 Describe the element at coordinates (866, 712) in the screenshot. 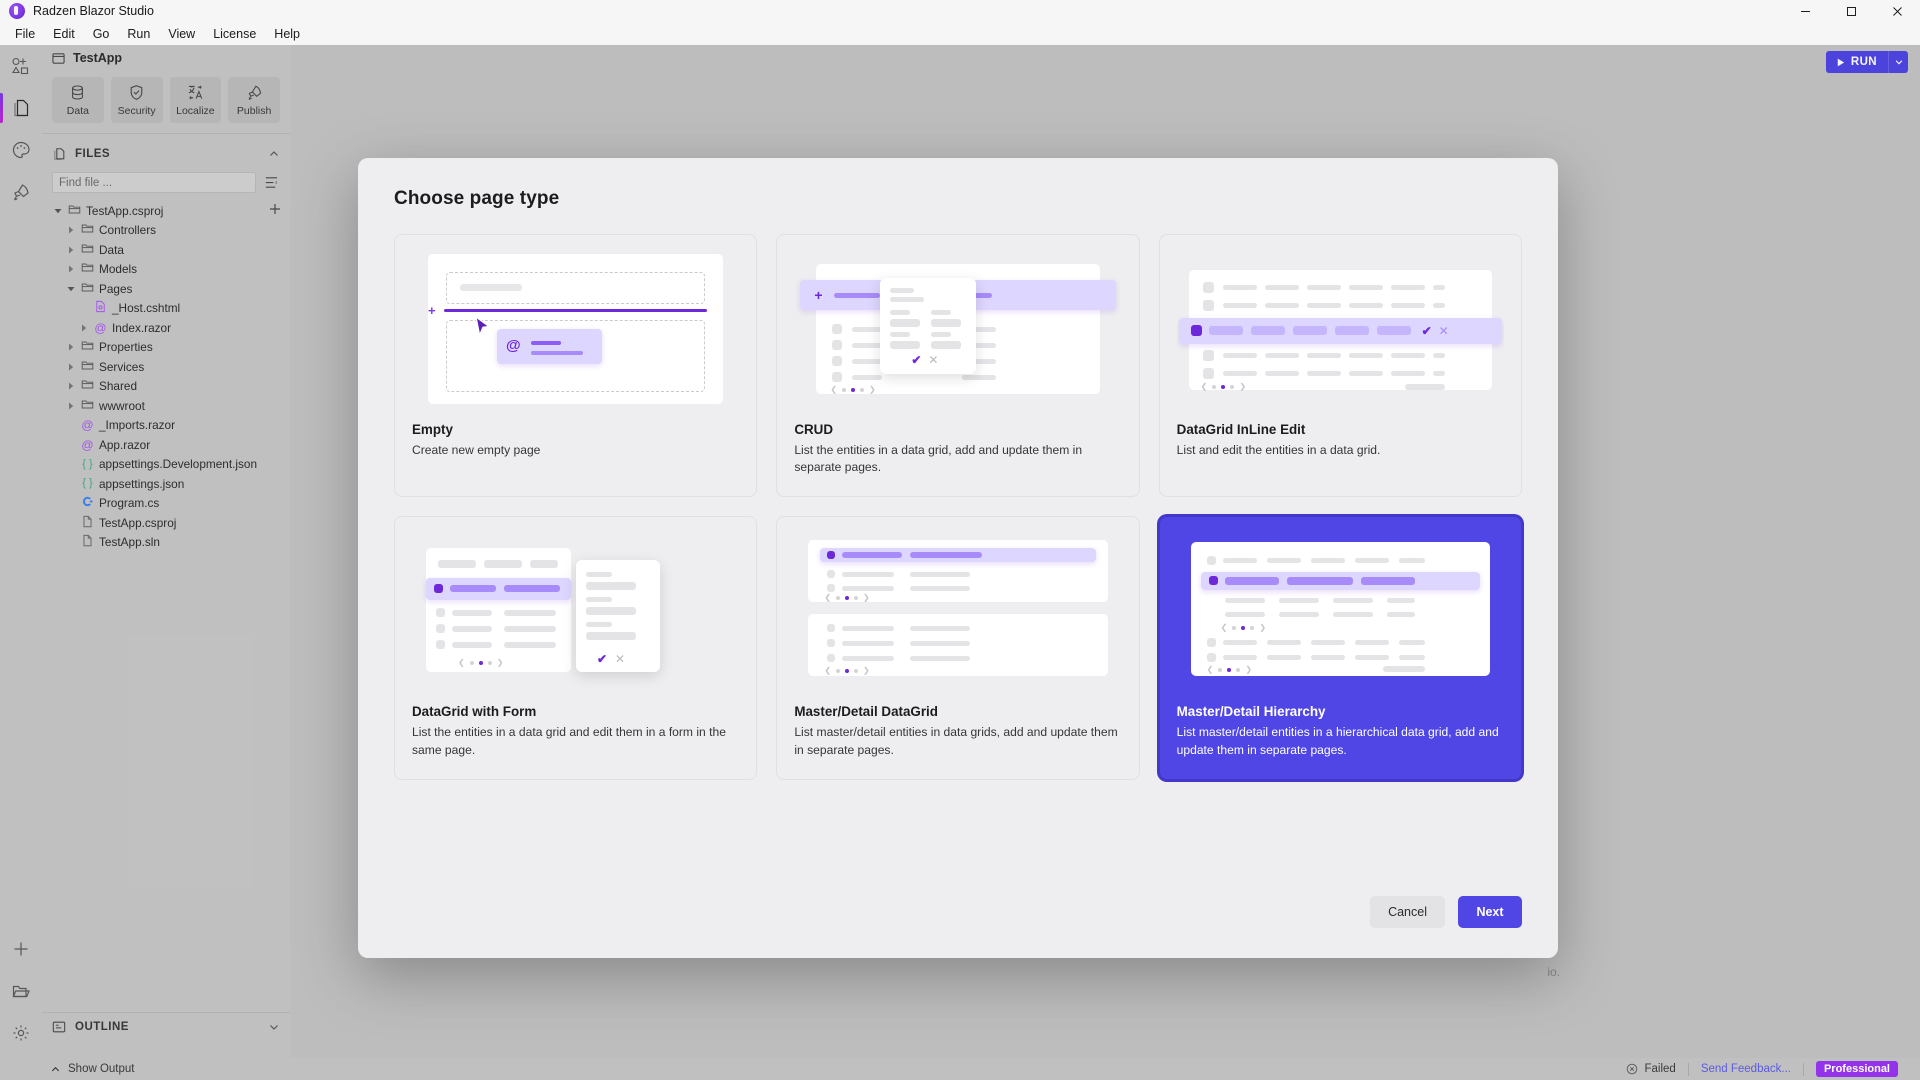

I see `card-title: Master/Detail DataGrid` at that location.